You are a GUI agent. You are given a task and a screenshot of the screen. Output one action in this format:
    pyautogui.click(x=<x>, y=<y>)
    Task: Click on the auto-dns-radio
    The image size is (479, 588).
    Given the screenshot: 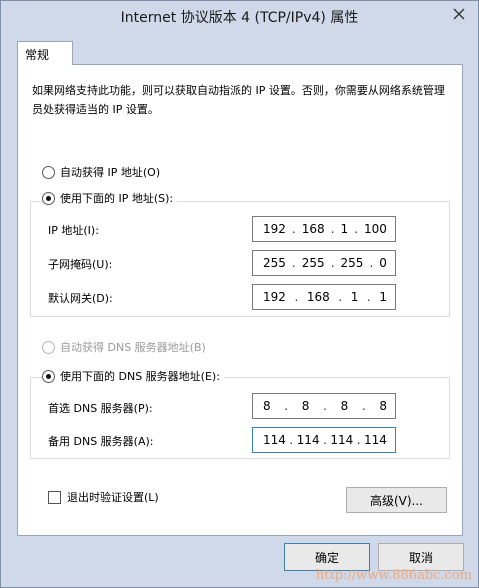 What is the action you would take?
    pyautogui.click(x=48, y=347)
    